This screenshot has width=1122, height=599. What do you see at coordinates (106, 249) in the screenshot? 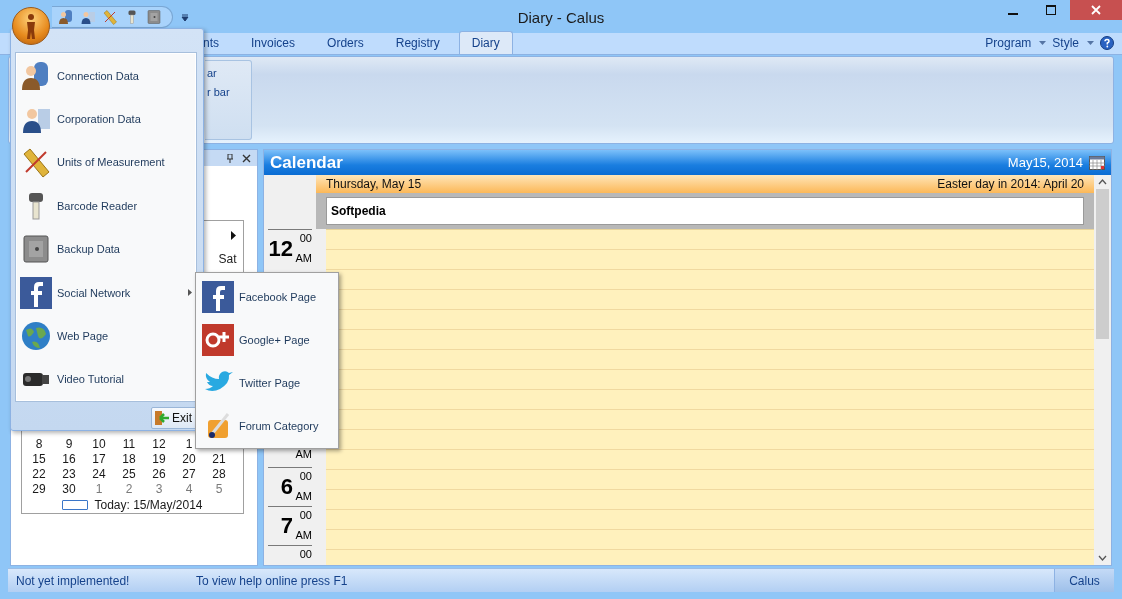
I see `menu-item: Backup Data` at bounding box center [106, 249].